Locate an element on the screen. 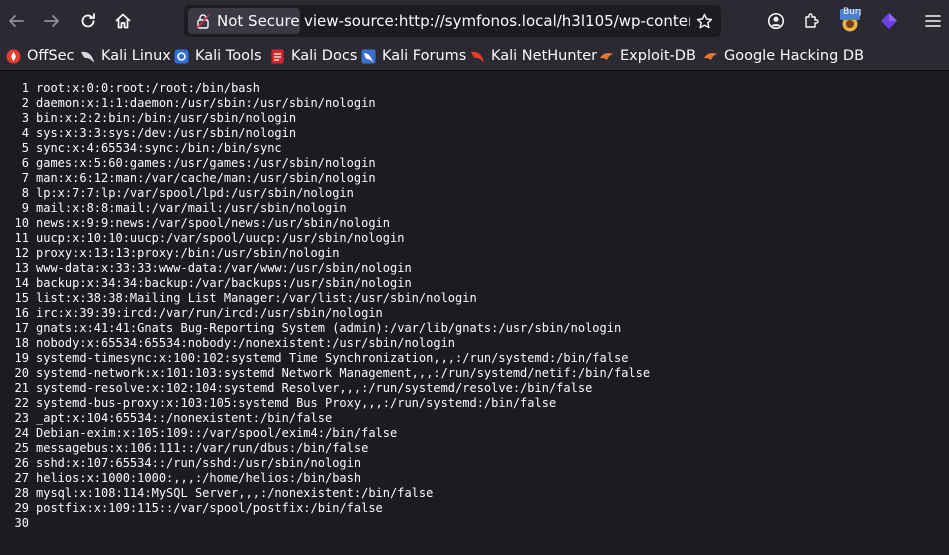 This screenshot has height=555, width=949. purple-diamond-icon is located at coordinates (889, 21).